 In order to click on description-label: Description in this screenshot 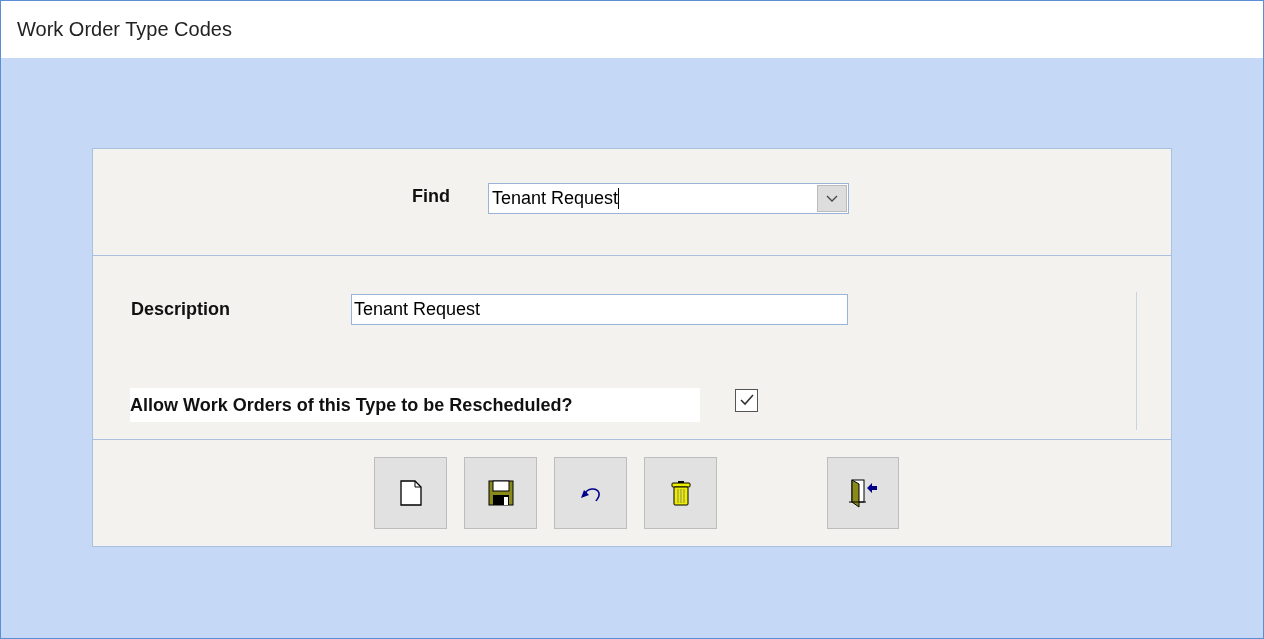, I will do `click(181, 309)`.